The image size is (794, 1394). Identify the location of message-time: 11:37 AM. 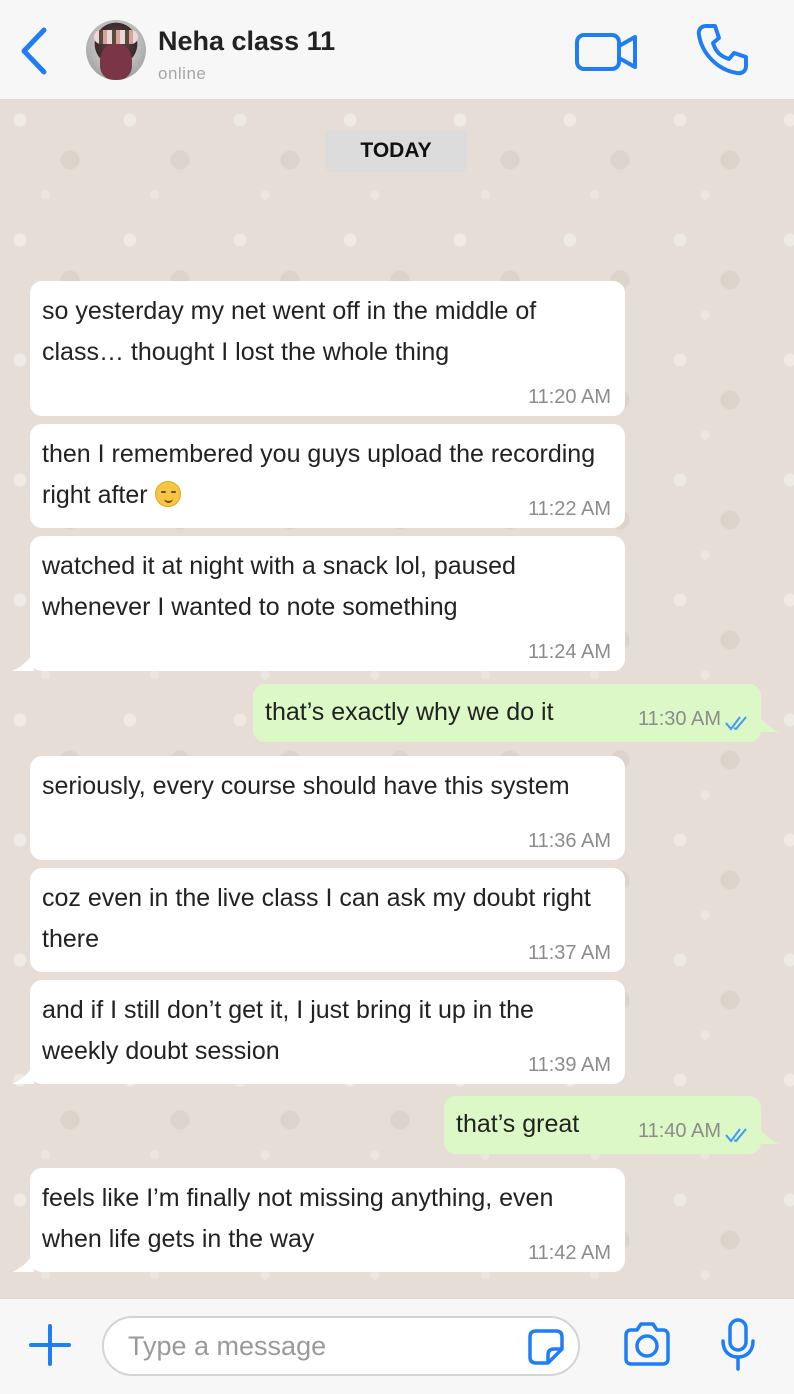
(569, 953).